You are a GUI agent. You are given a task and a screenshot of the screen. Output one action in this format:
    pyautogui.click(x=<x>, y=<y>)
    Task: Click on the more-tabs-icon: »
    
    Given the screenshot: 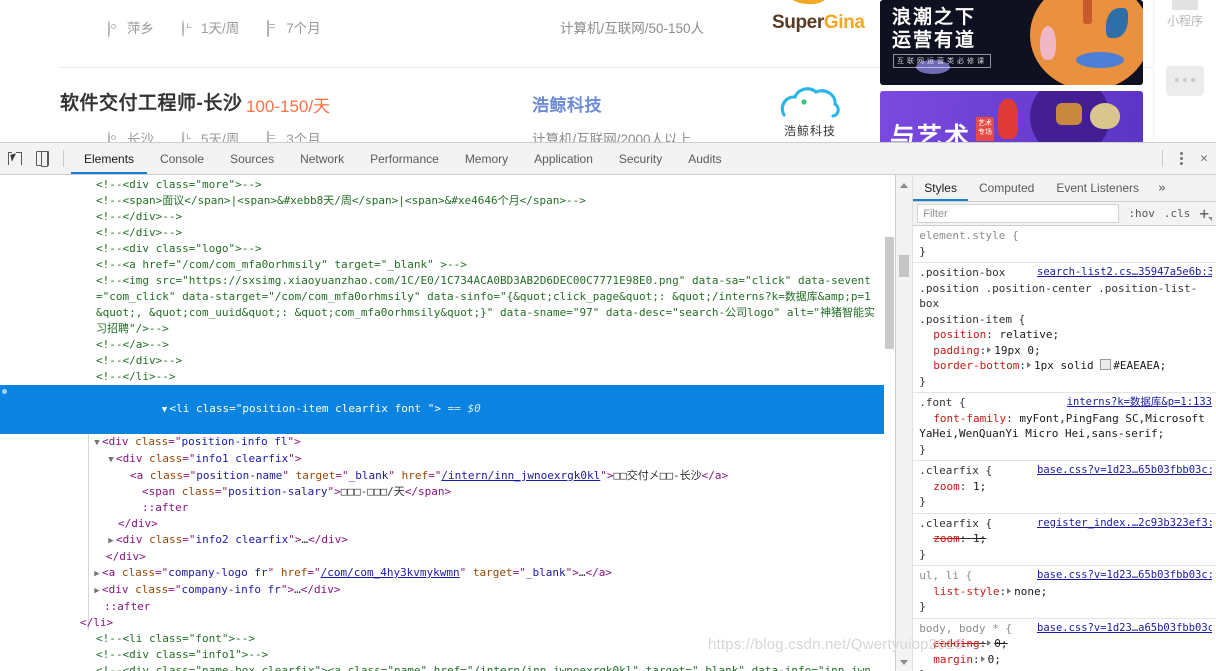 What is the action you would take?
    pyautogui.click(x=1162, y=188)
    